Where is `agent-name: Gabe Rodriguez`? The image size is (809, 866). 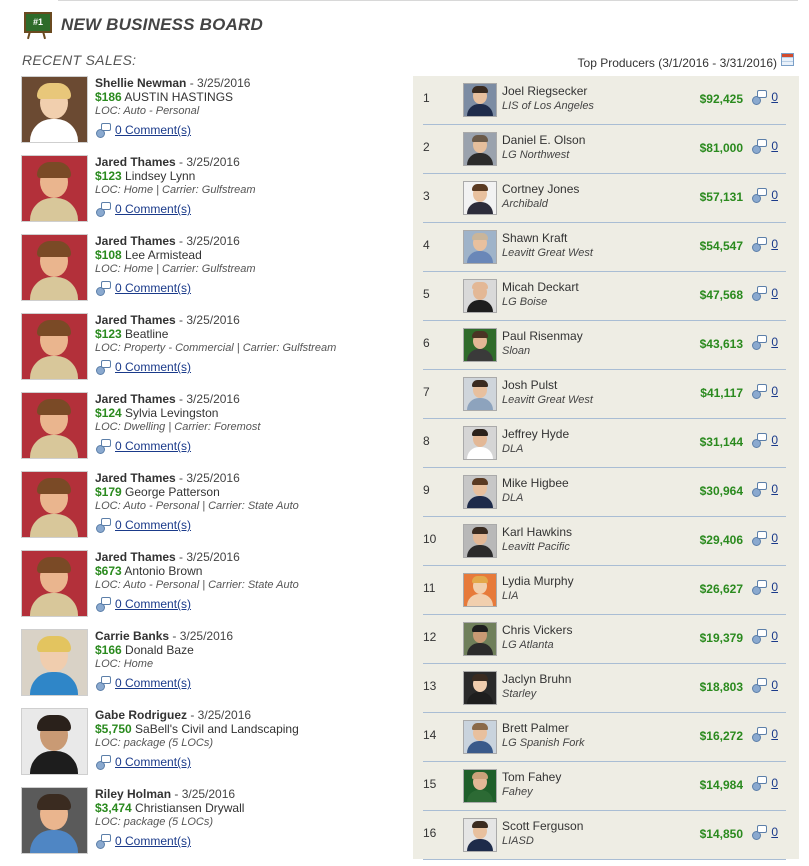
agent-name: Gabe Rodriguez is located at coordinates (141, 715).